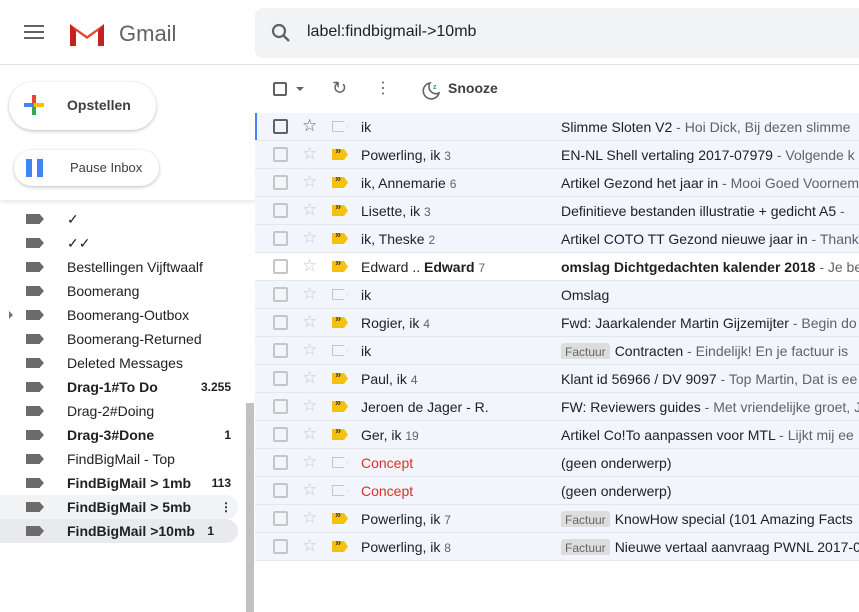 This screenshot has width=859, height=612. I want to click on email-subject: omslag Dichtgedachten kalender 2018, so click(688, 267).